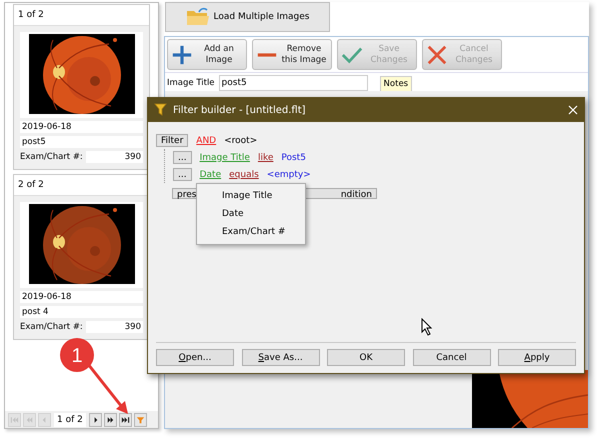  Describe the element at coordinates (240, 110) in the screenshot. I see `dialog-title: Filter builder - [untitled.flt]` at that location.